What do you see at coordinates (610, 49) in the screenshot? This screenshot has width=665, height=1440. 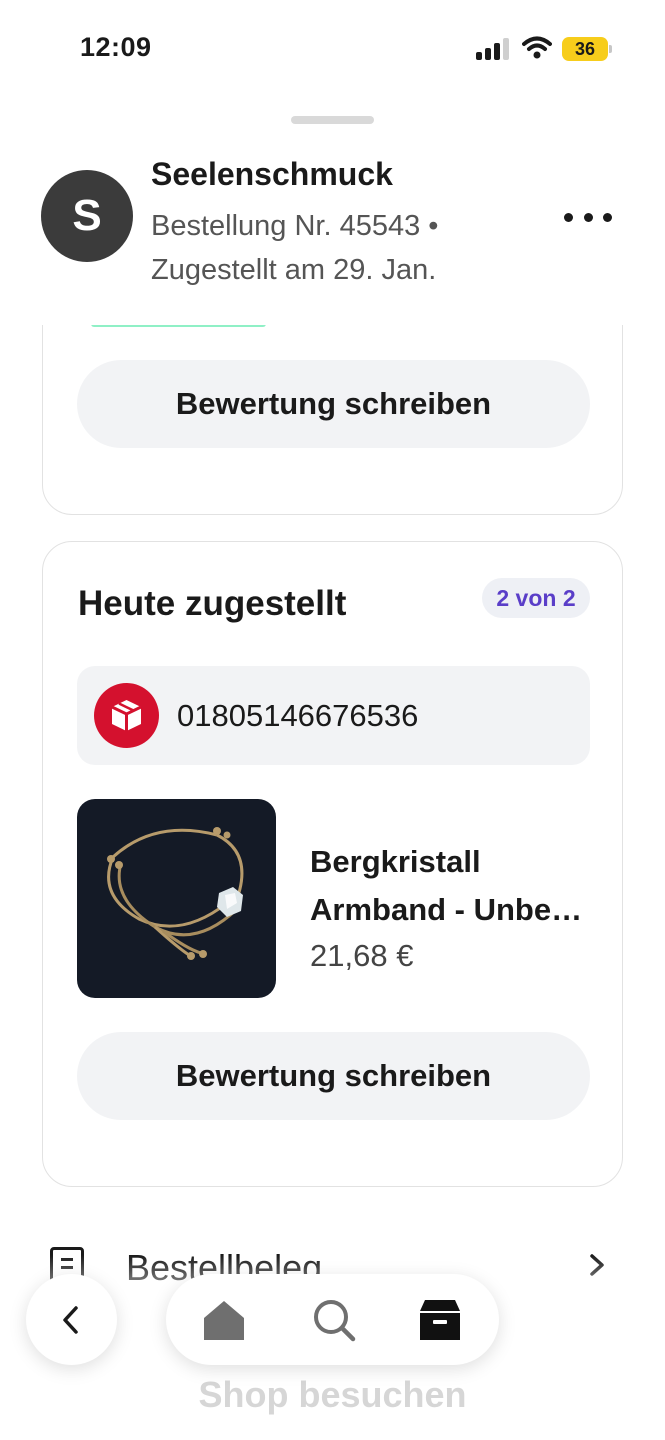 I see `battery-nub` at bounding box center [610, 49].